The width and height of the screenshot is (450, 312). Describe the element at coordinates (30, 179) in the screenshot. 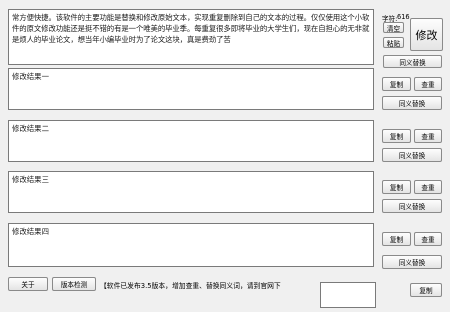

I see `result-label-3: 修改结果三` at that location.